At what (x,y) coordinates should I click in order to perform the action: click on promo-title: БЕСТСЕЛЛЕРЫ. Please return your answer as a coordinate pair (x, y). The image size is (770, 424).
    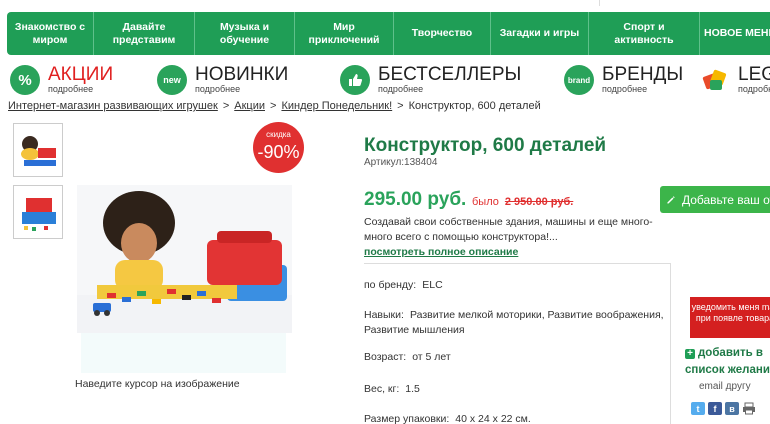
    Looking at the image, I should click on (450, 74).